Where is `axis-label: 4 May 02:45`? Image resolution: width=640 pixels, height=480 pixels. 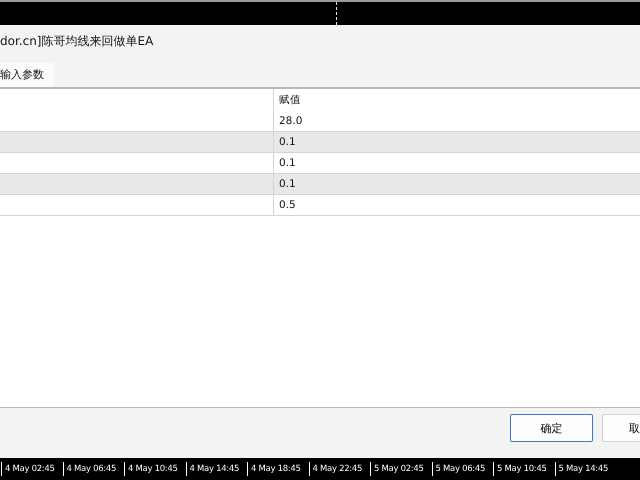 axis-label: 4 May 02:45 is located at coordinates (31, 469).